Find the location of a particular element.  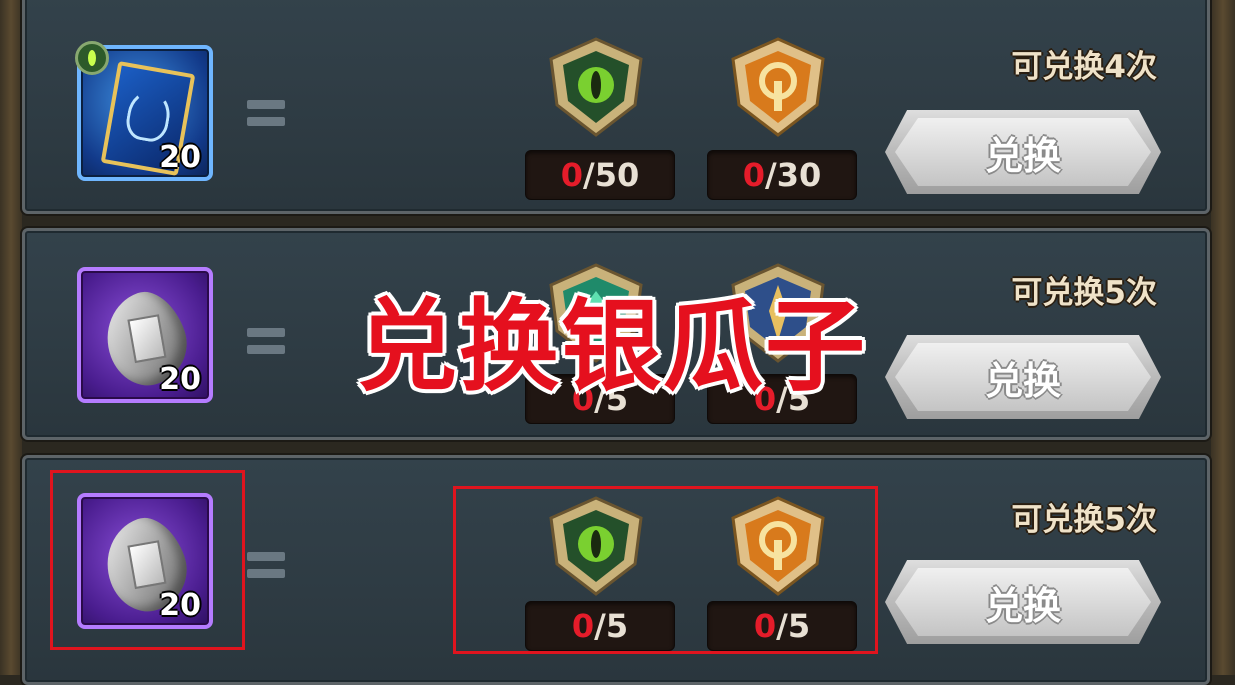

green-eye-shield-icon is located at coordinates (596, 87).